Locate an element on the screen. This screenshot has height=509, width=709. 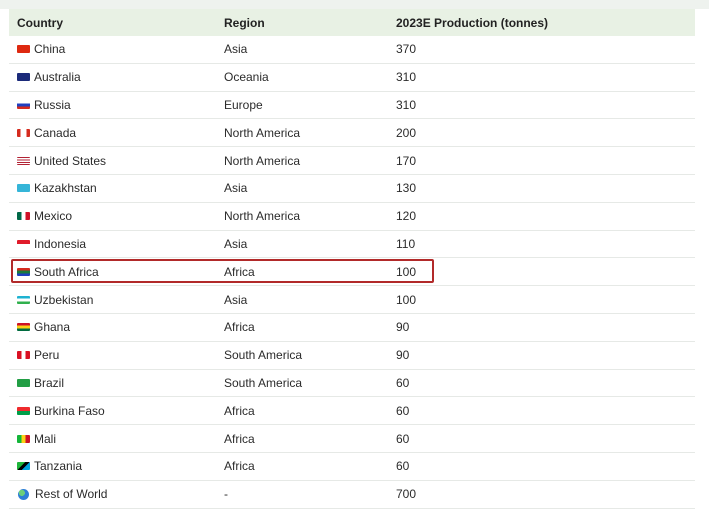
country-cell: Tanzania is located at coordinates (116, 466).